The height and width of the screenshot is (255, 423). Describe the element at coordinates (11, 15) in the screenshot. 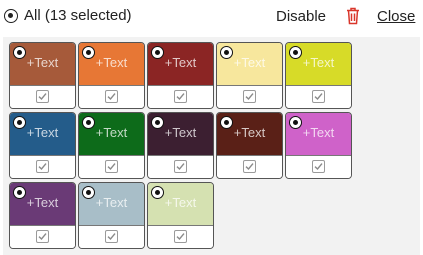

I see `select-all-radio-icon` at that location.